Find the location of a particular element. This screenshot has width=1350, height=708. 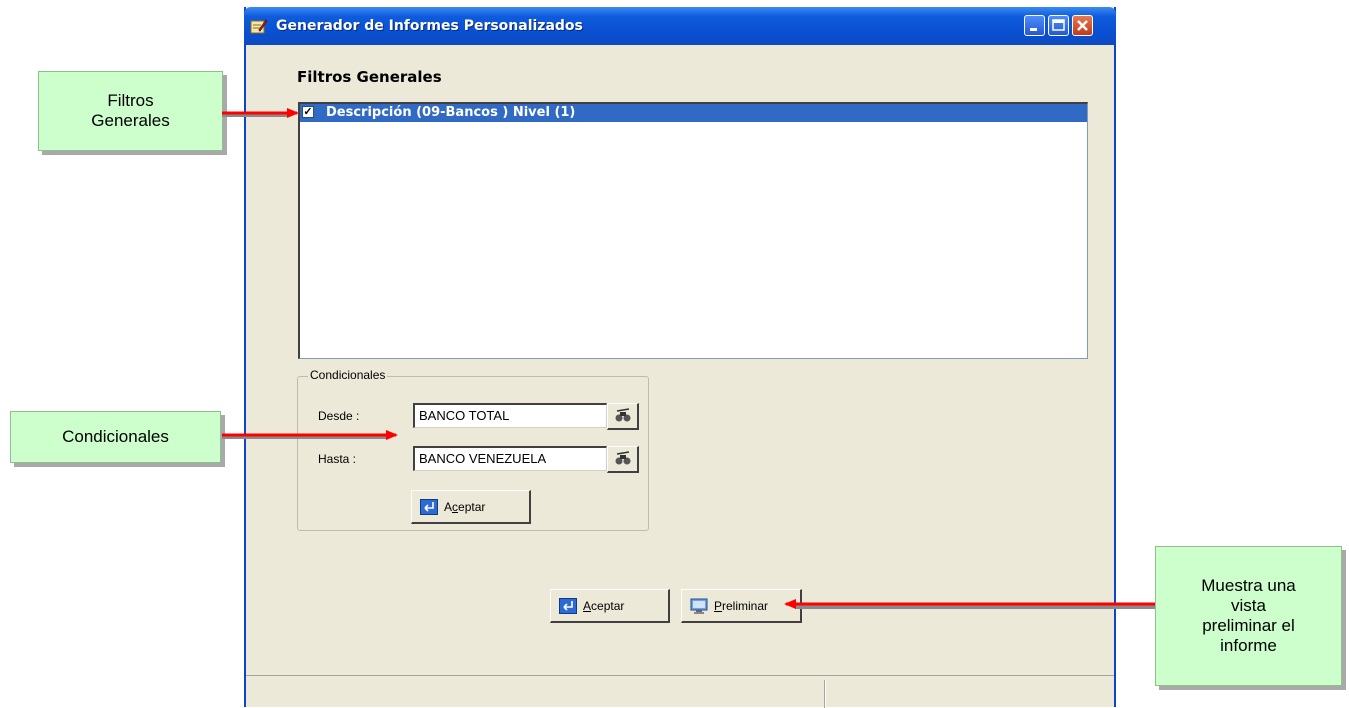

arrow-conditionals is located at coordinates (310, 435).